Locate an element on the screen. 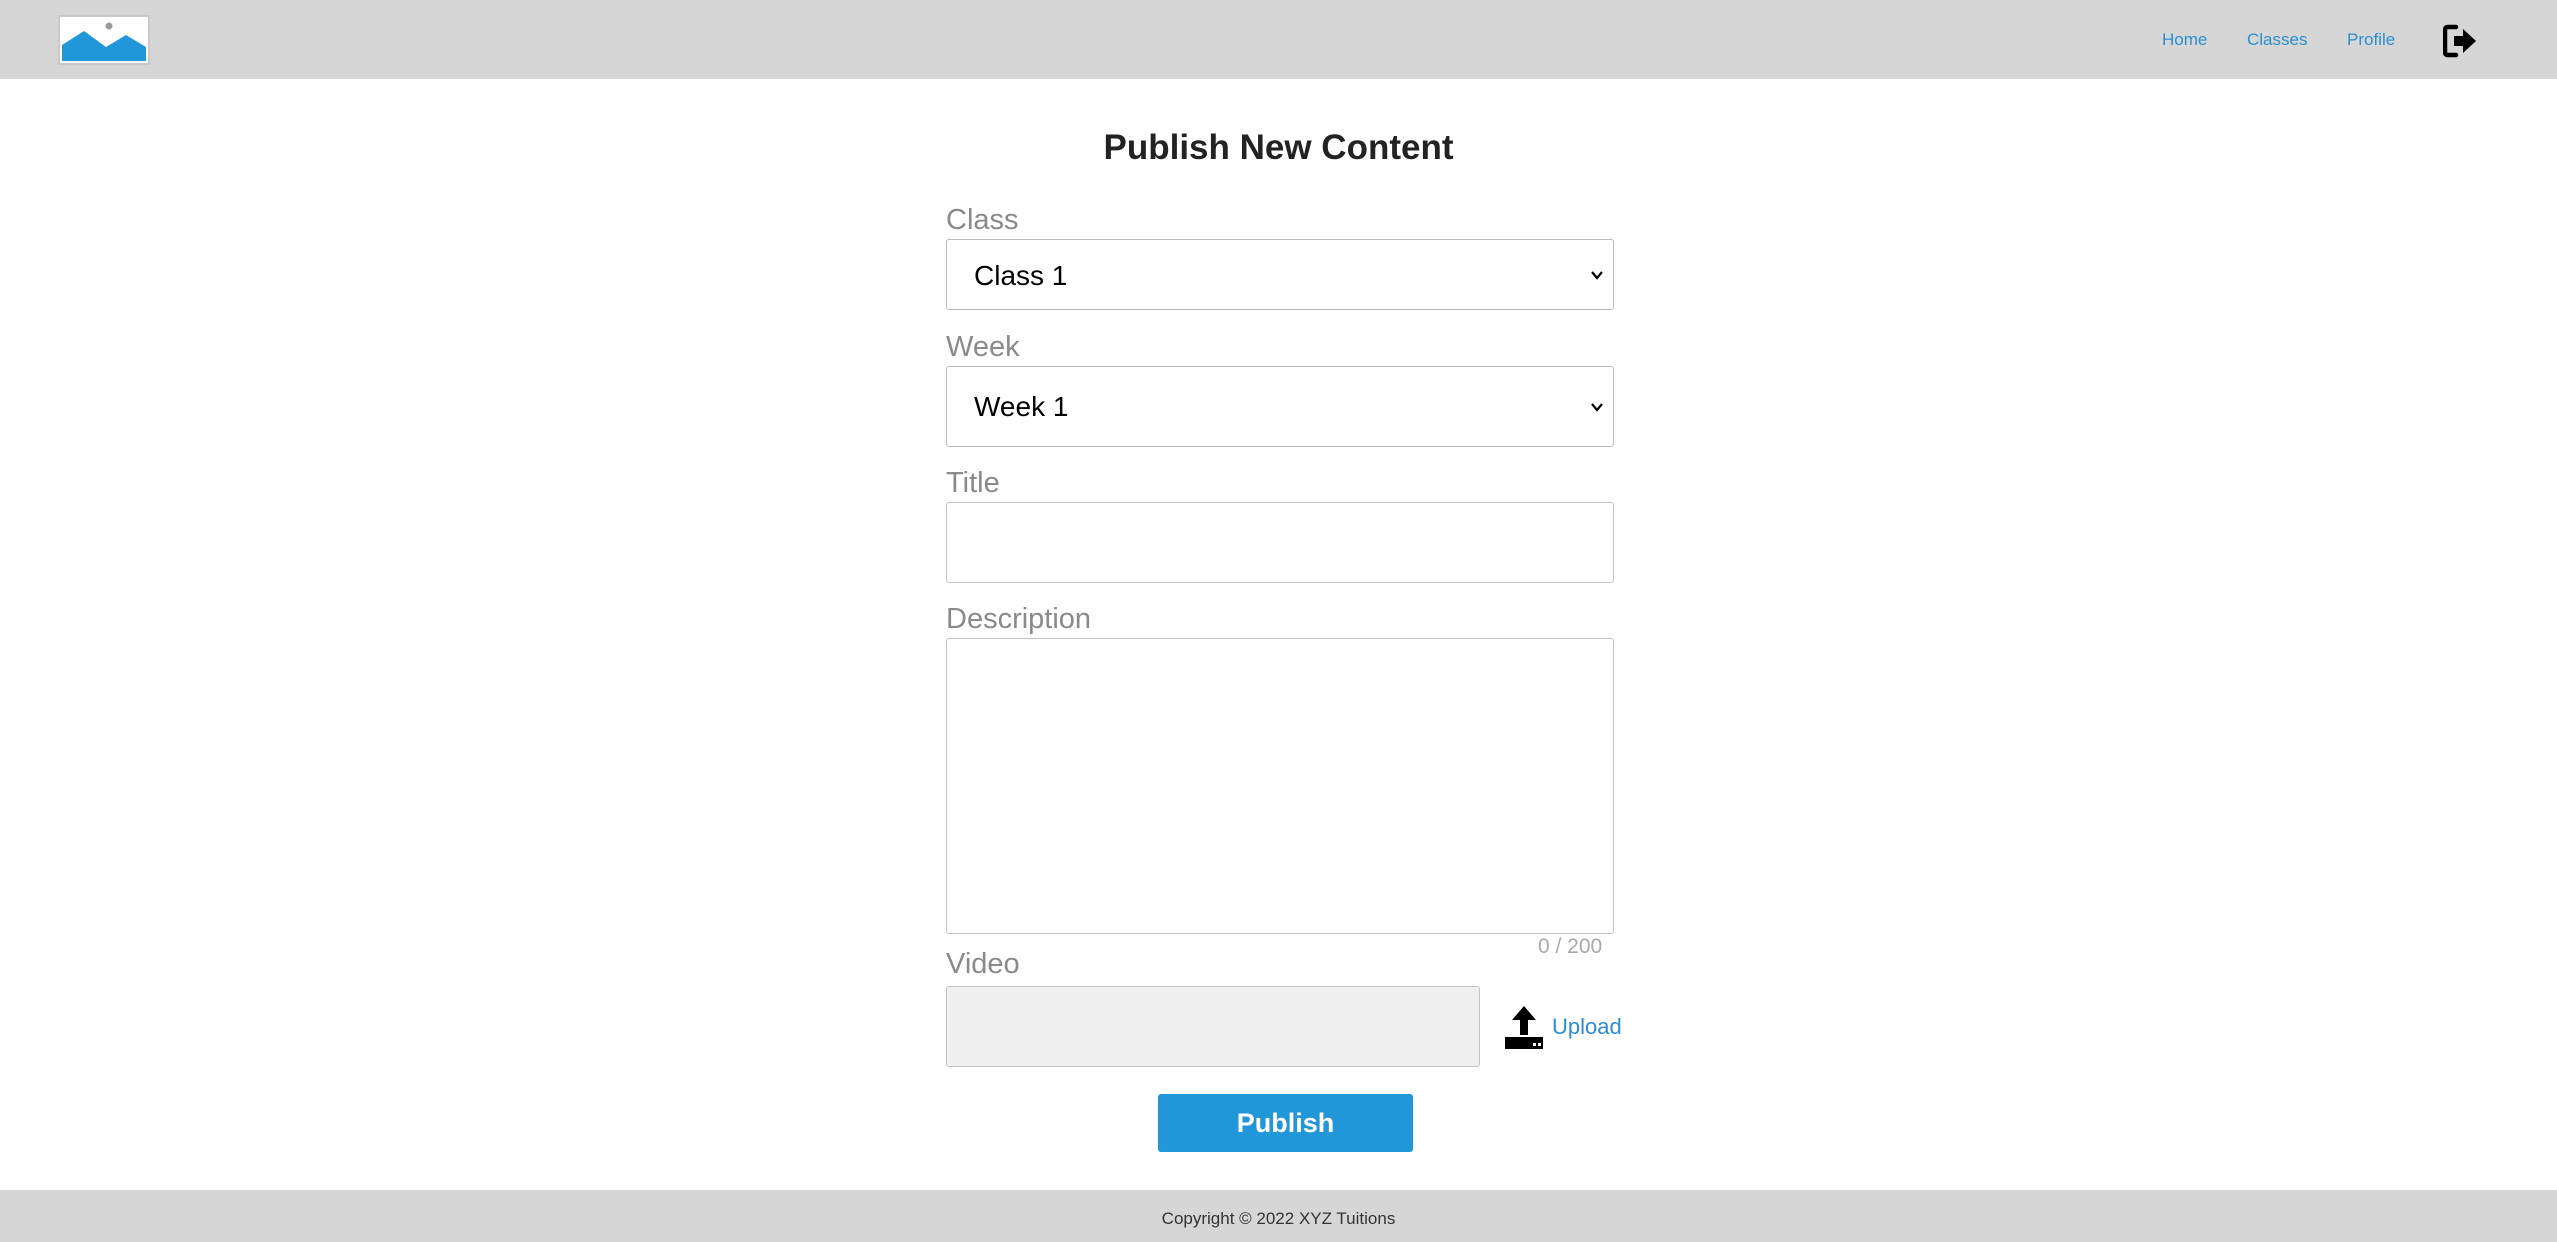 This screenshot has height=1242, width=2557. week-select: Week 1 is located at coordinates (1280, 406).